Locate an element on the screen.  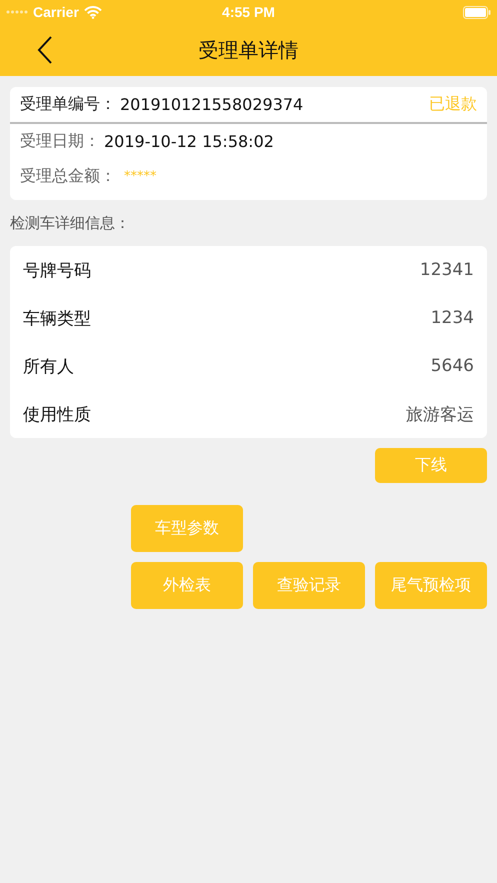
section-title: 检测车详细信息： is located at coordinates (70, 222).